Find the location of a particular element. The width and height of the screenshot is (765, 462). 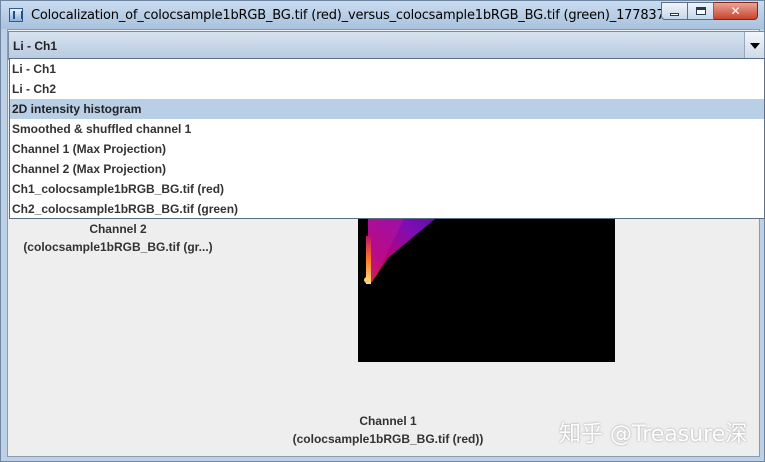

y-axis-label-line2: (colocsample1bRGB_BG.tif (gr...) is located at coordinates (118, 247).